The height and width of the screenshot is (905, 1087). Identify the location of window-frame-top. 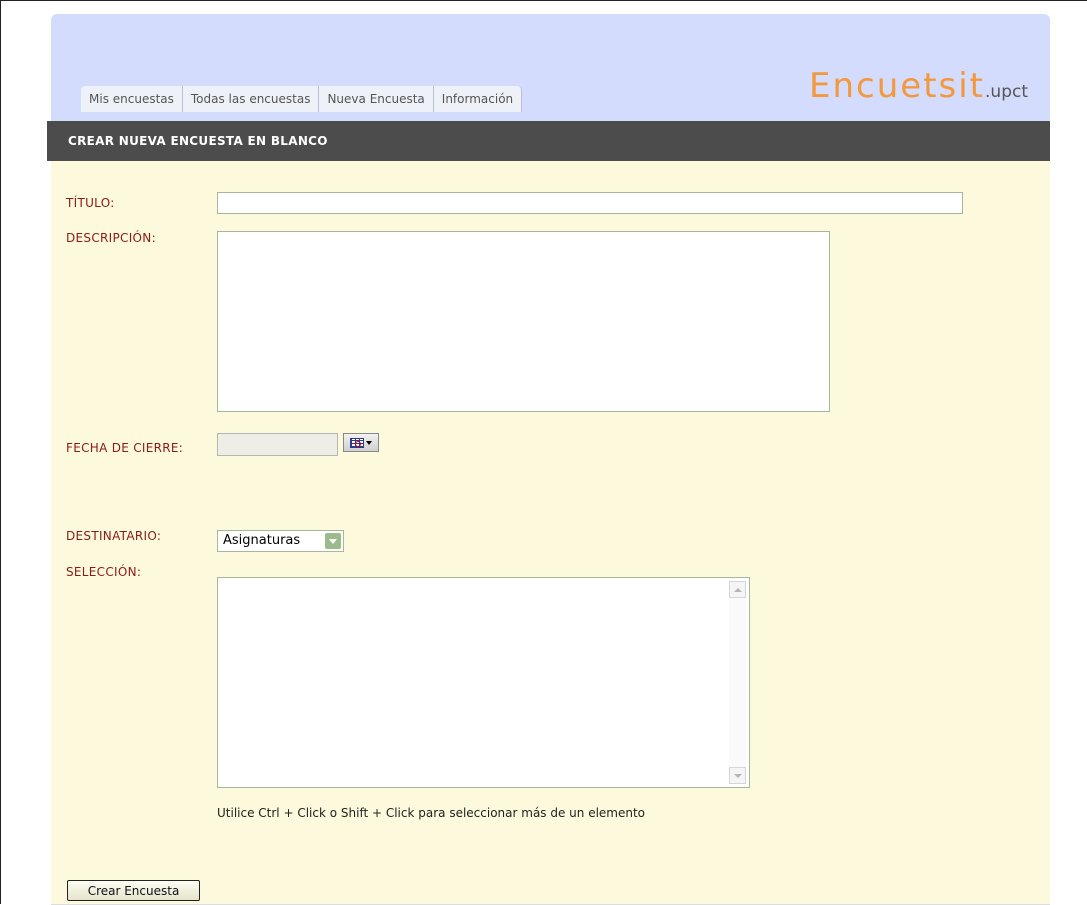
(543, 0).